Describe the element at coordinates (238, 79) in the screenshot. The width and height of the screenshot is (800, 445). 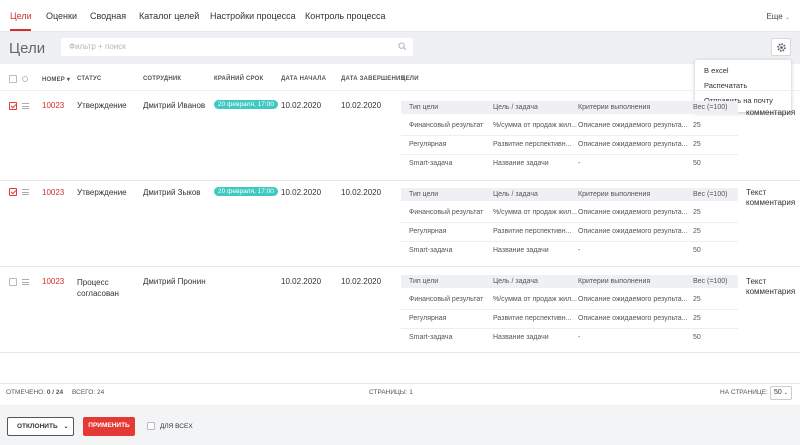
I see `col-deadline: КРАЙНИЙ СРОК` at that location.